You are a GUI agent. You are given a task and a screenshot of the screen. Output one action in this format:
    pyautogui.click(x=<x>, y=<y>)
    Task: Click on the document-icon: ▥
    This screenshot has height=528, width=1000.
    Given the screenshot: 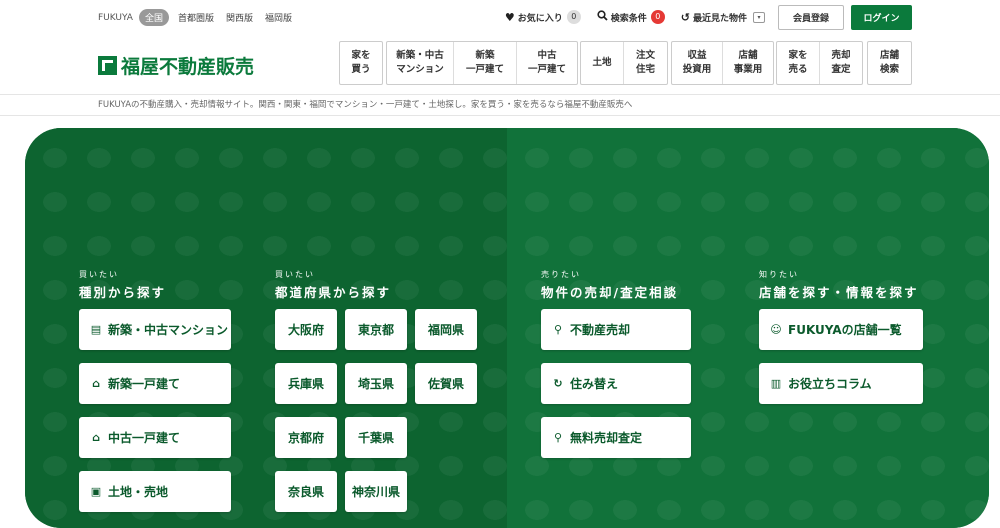 What is the action you would take?
    pyautogui.click(x=776, y=383)
    